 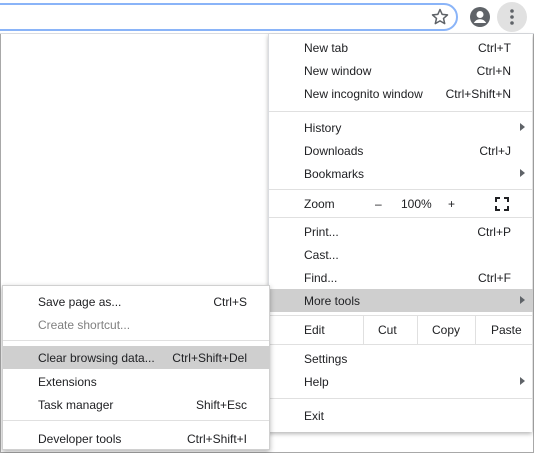 What do you see at coordinates (401, 381) in the screenshot?
I see `menu-item-help: Help` at bounding box center [401, 381].